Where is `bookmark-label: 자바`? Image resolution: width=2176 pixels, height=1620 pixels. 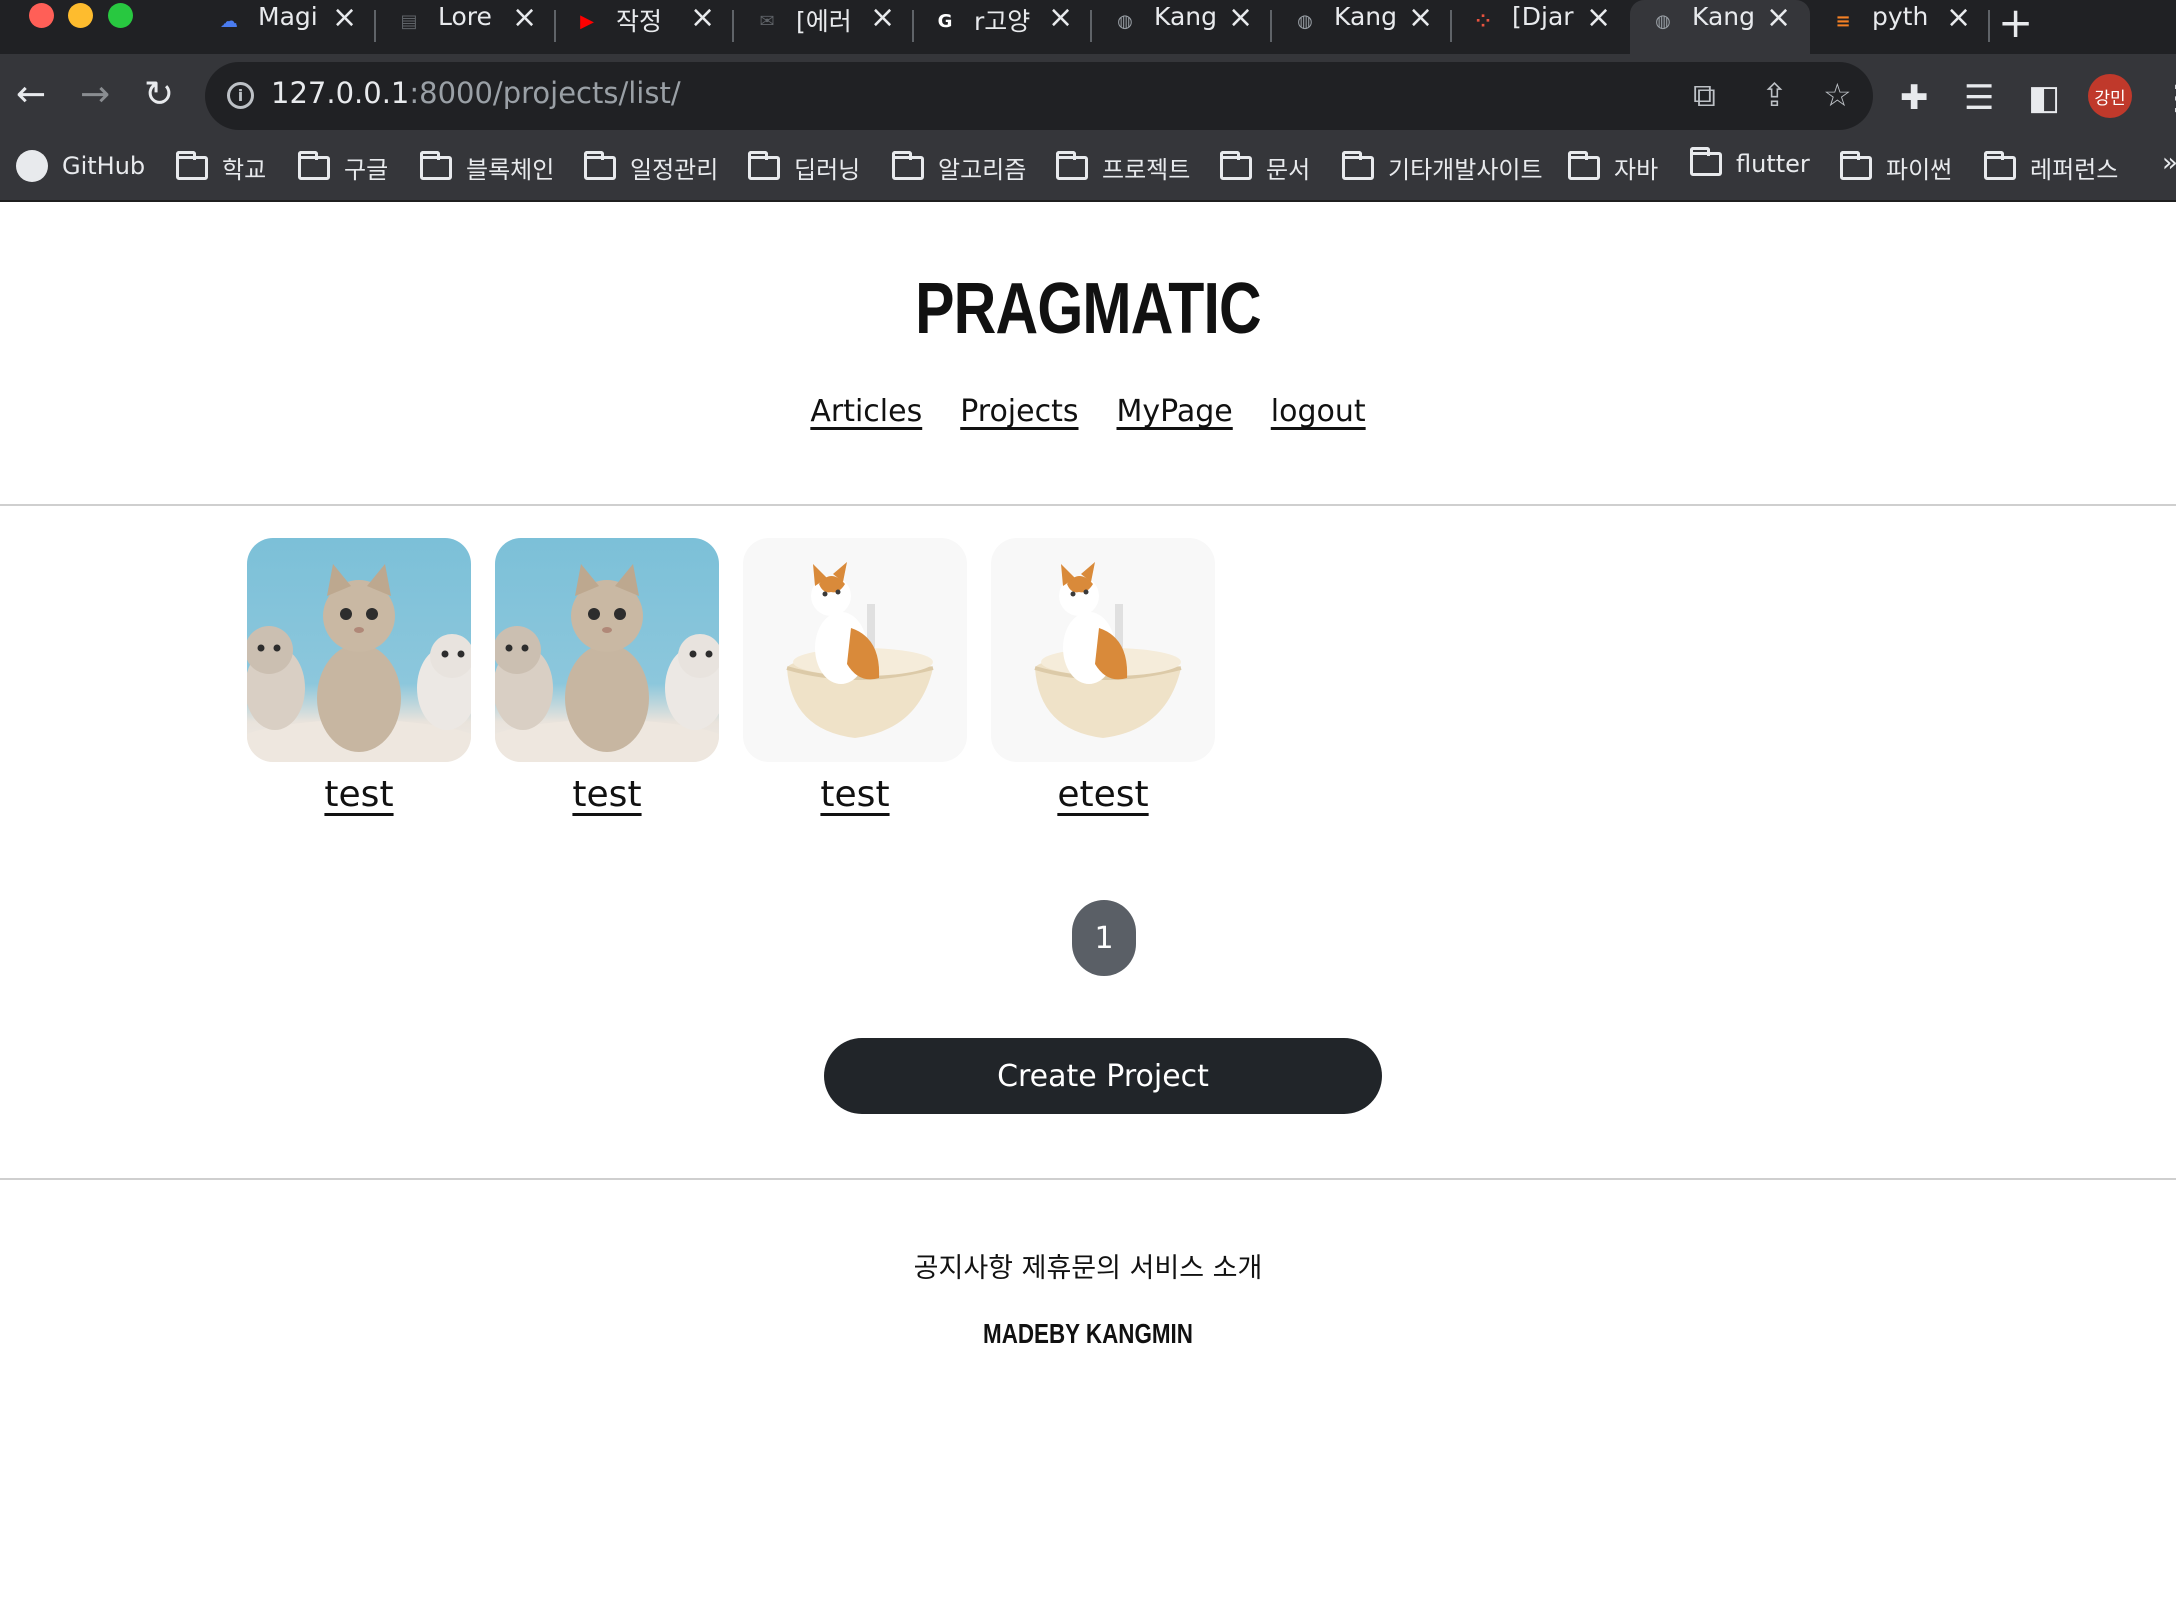 bookmark-label: 자바 is located at coordinates (1636, 170).